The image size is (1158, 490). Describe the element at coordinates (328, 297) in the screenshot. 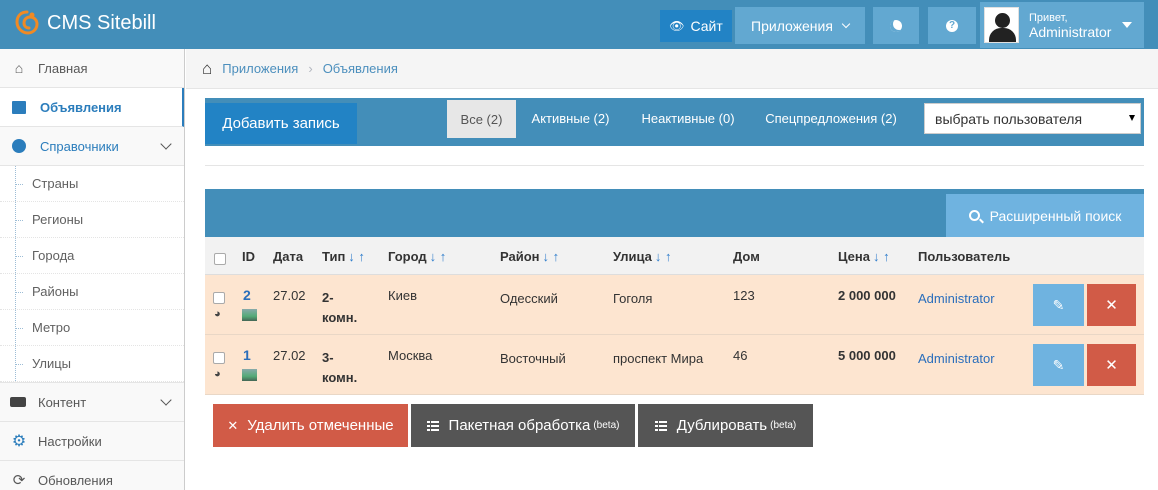

I see `row-type-line1: 2-` at that location.